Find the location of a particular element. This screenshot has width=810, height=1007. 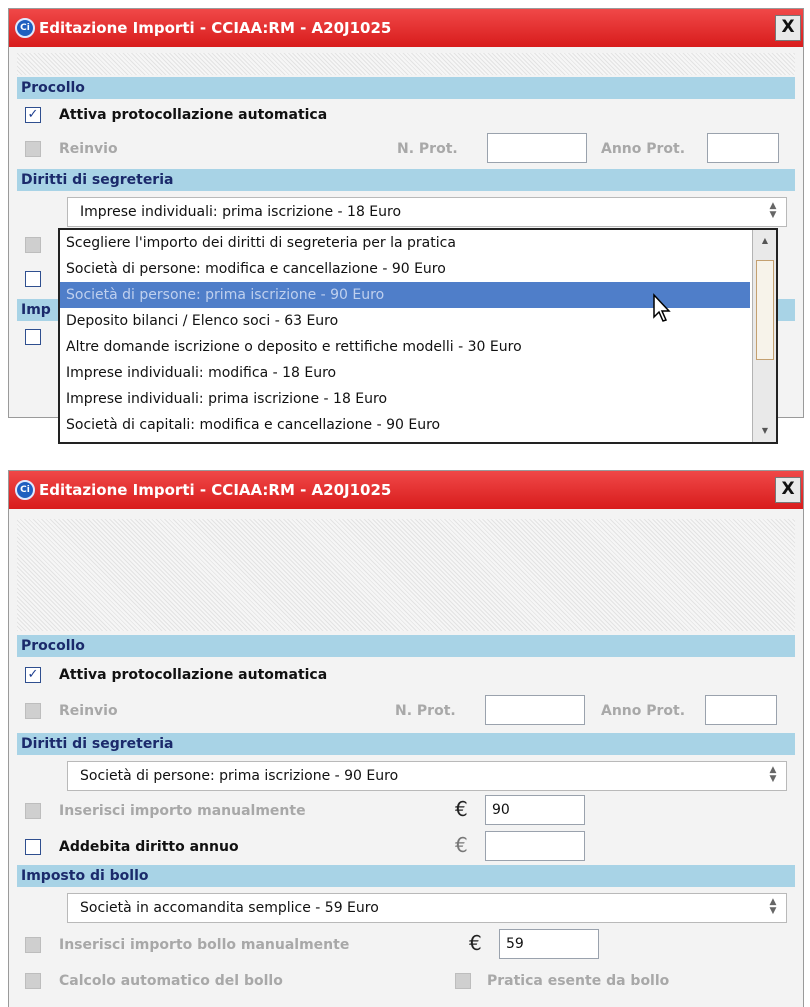

annuo-amount-input is located at coordinates (535, 846).